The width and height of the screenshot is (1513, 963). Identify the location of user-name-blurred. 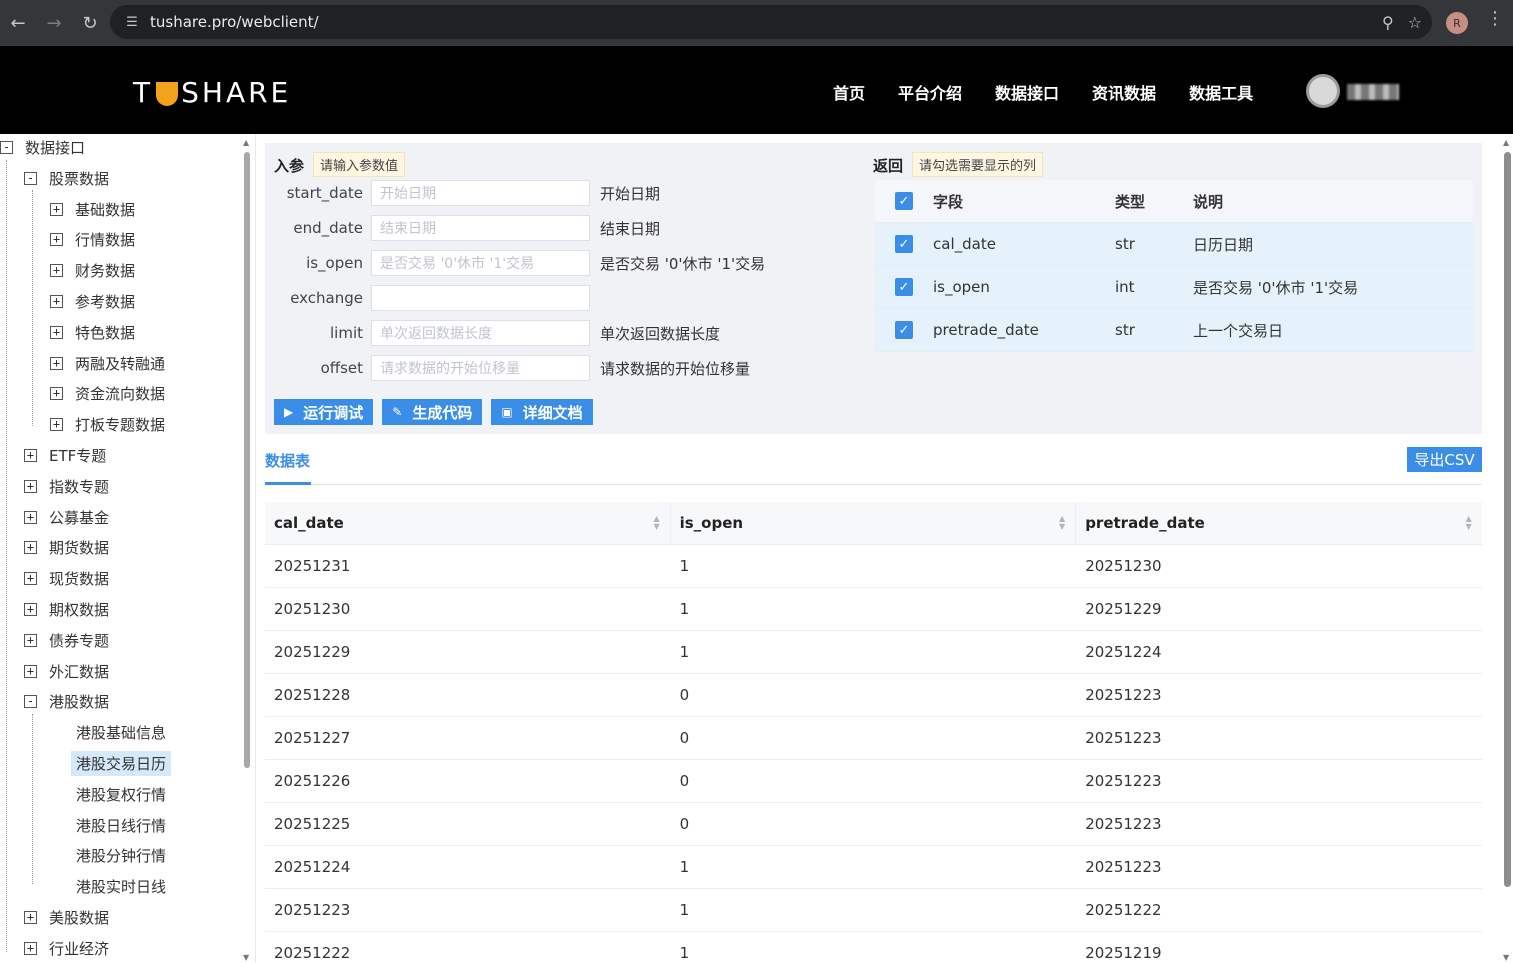
(1373, 92).